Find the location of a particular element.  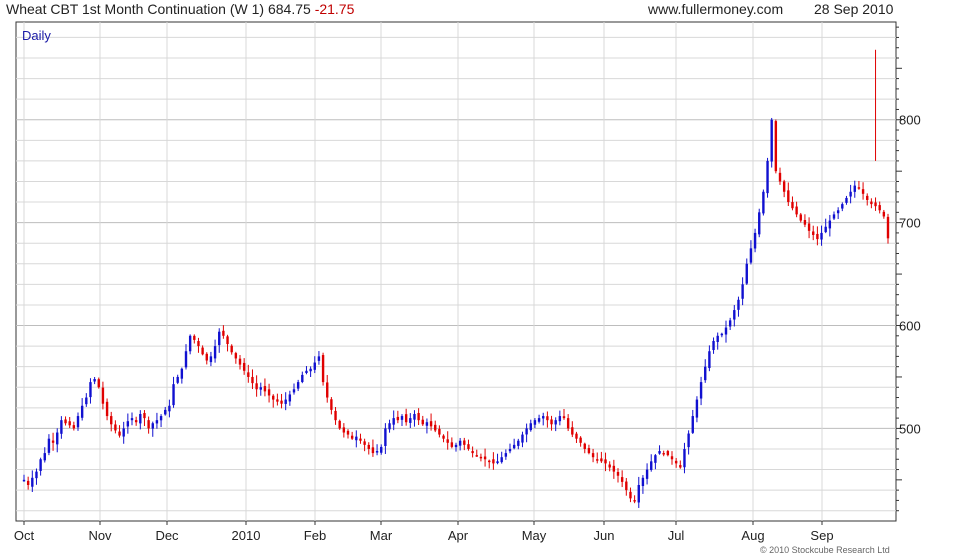

x-tick-label: Feb is located at coordinates (315, 535).